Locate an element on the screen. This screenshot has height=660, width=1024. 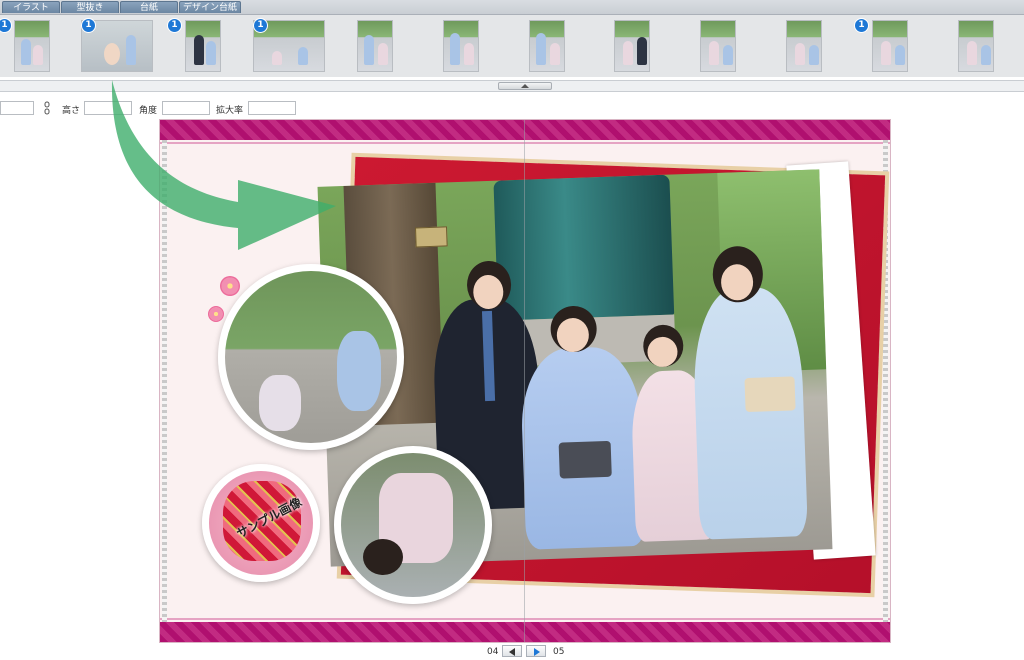
width-input is located at coordinates (17, 108).